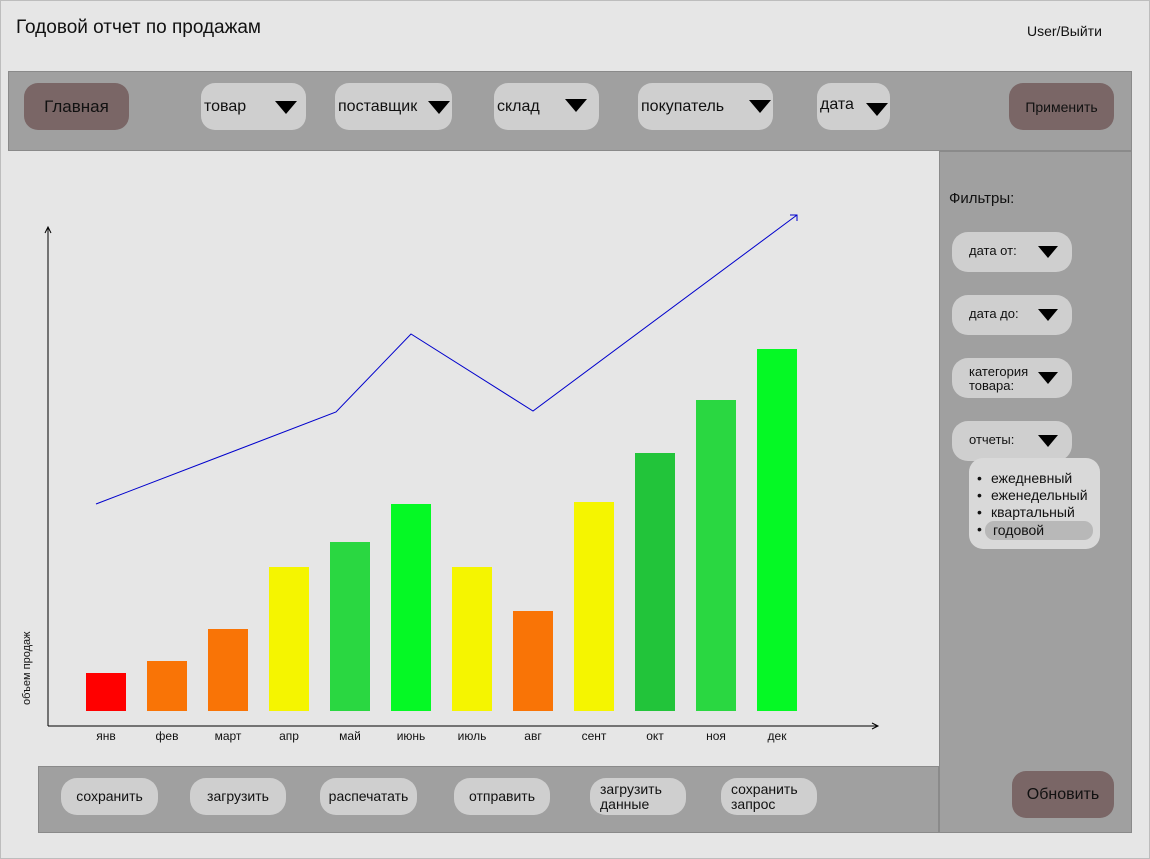 This screenshot has width=1150, height=859. What do you see at coordinates (769, 796) in the screenshot?
I see `save-query-button: сохранить запрос` at bounding box center [769, 796].